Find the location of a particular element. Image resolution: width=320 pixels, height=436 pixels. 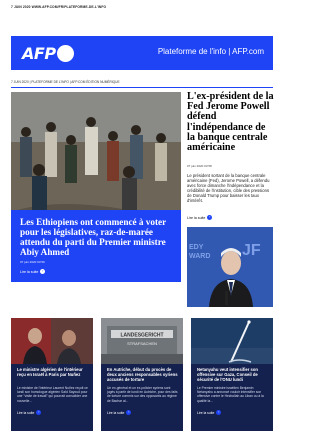

courthouse-photo-icon: LANDESGERICHT STRAFSACHEN is located at coordinates (142, 341).